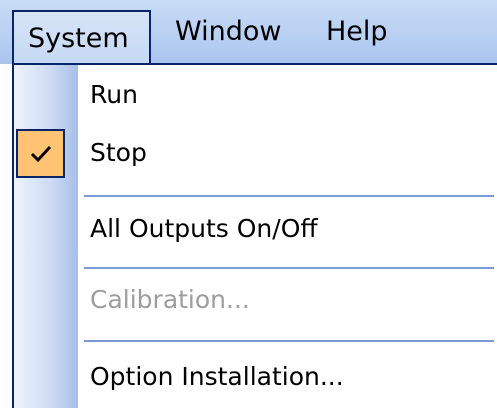 The image size is (497, 408). Describe the element at coordinates (46, 236) in the screenshot. I see `menu-icon-gutter` at that location.